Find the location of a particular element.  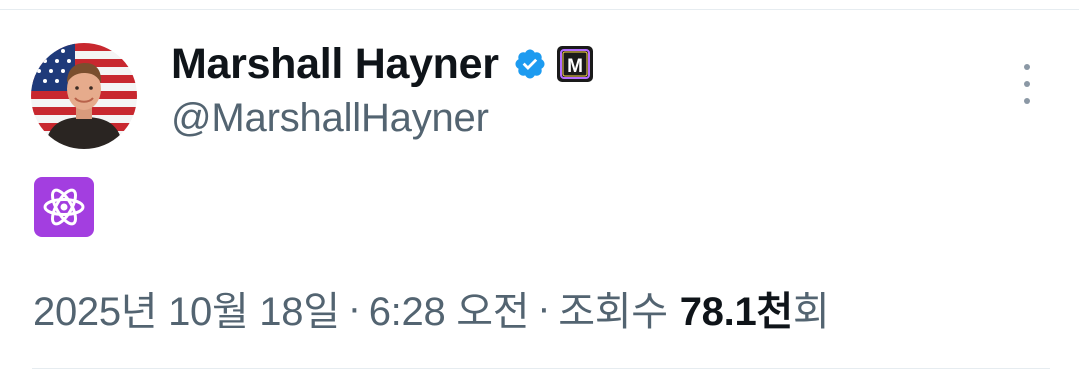

more-options-icon is located at coordinates (1027, 84).